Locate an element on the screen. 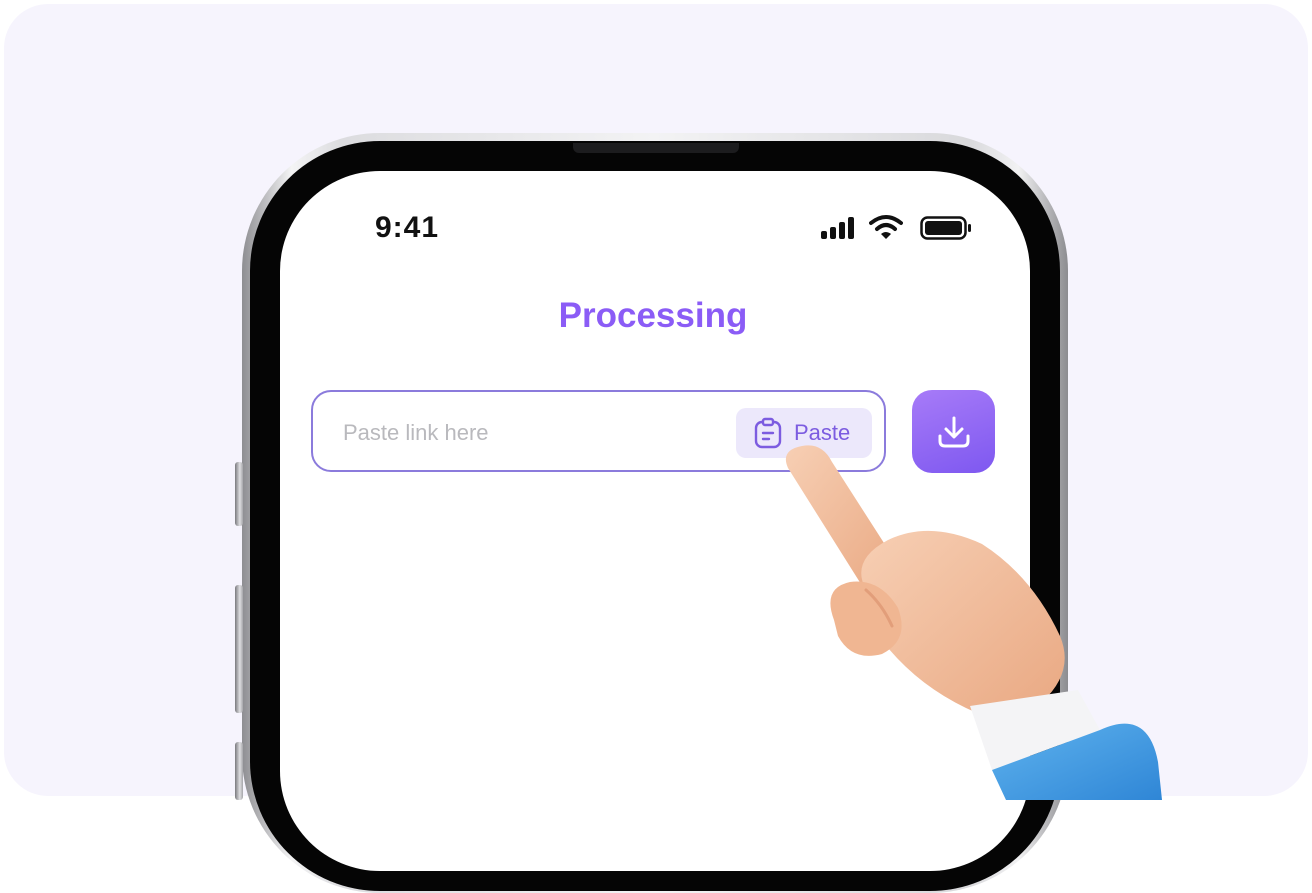 This screenshot has height=893, width=1312. wifi-icon is located at coordinates (886, 227).